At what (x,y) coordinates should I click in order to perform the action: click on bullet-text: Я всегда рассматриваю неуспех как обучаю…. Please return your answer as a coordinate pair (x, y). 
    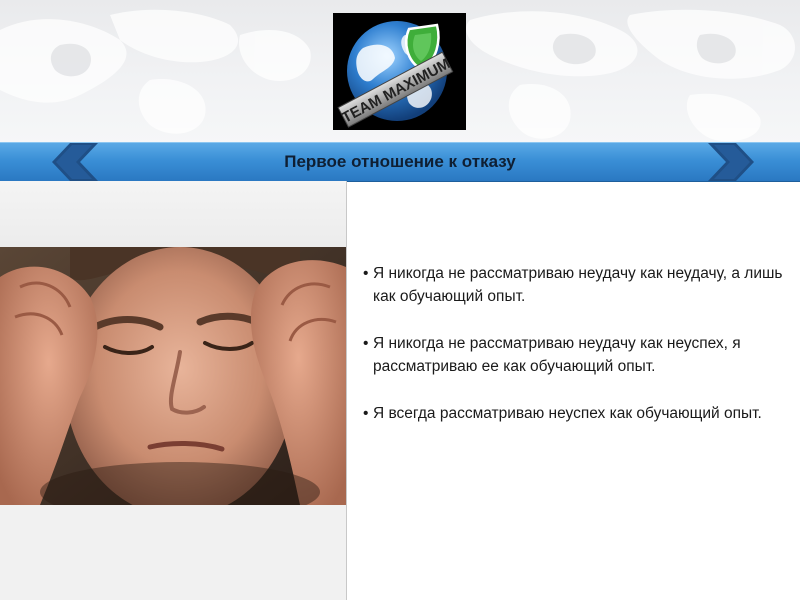
    Looking at the image, I should click on (567, 413).